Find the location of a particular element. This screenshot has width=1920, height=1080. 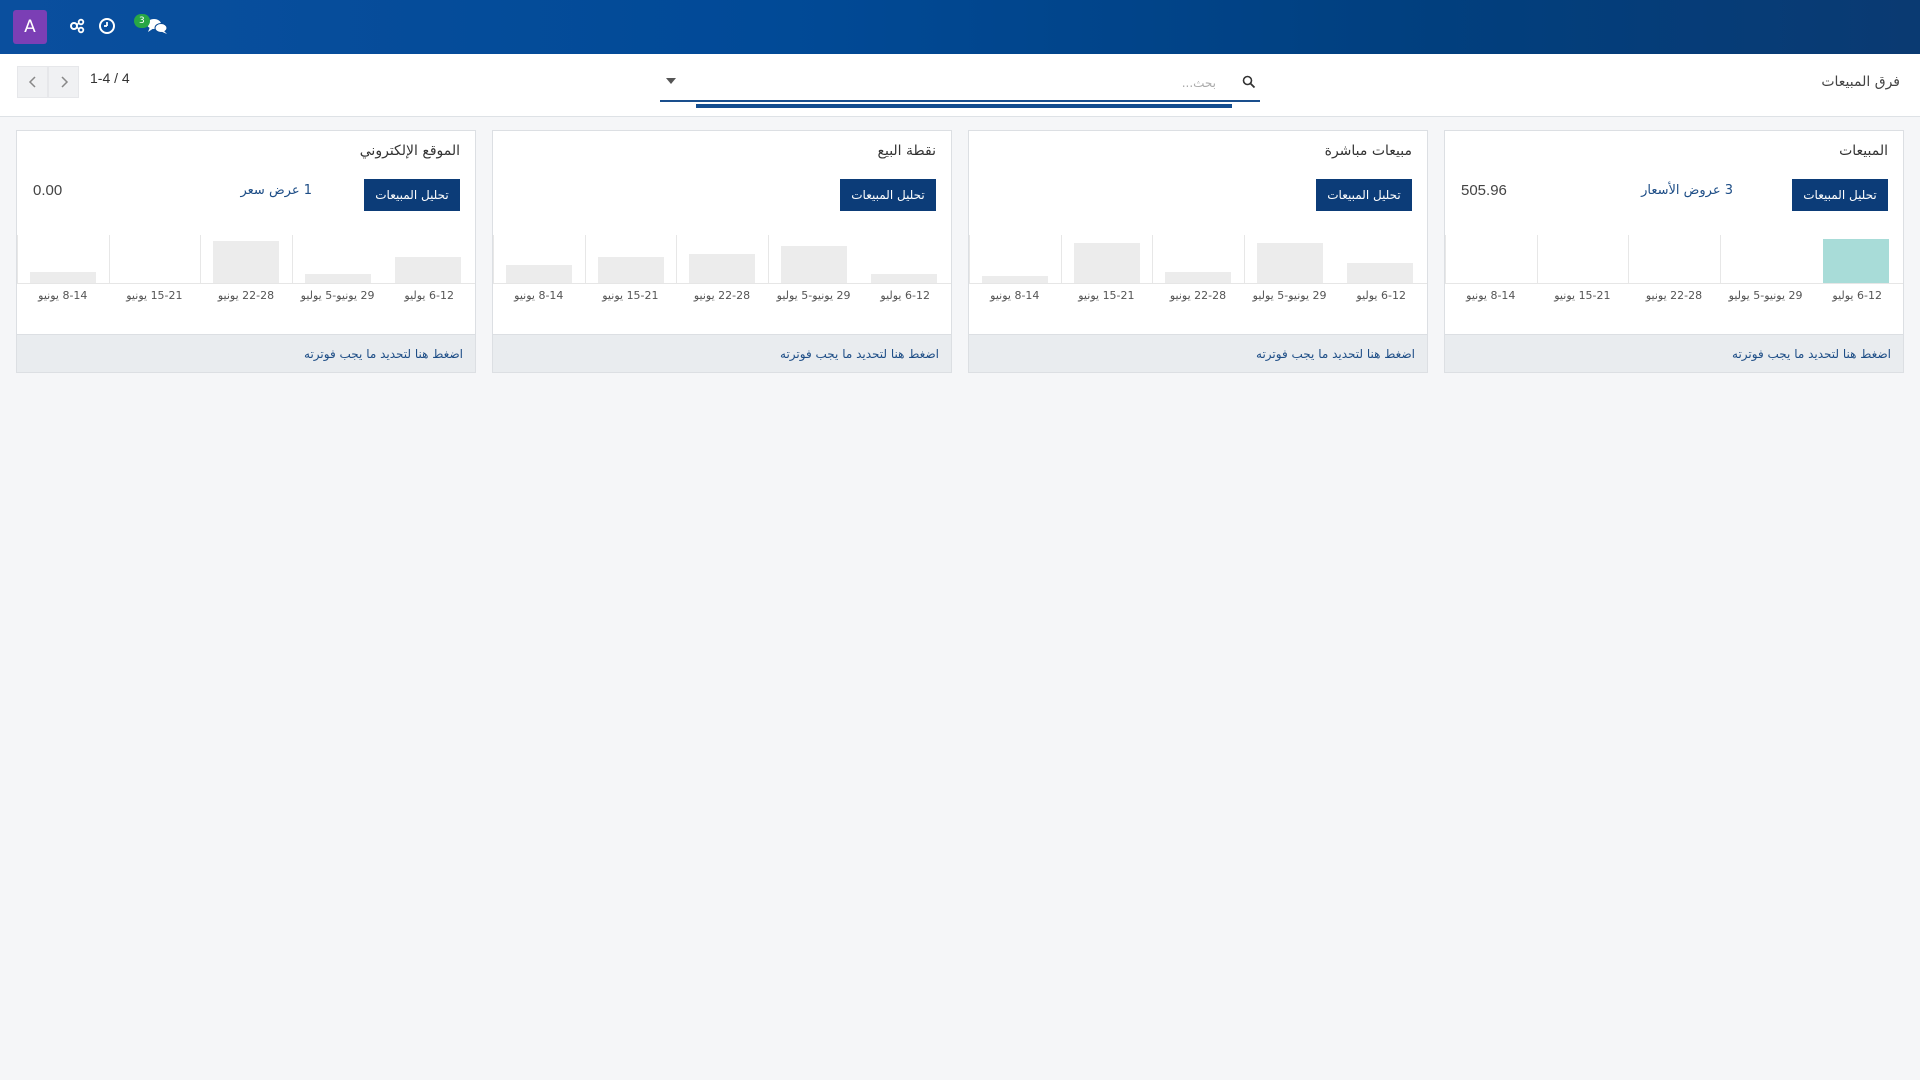

chevron-left-icon is located at coordinates (32, 82).